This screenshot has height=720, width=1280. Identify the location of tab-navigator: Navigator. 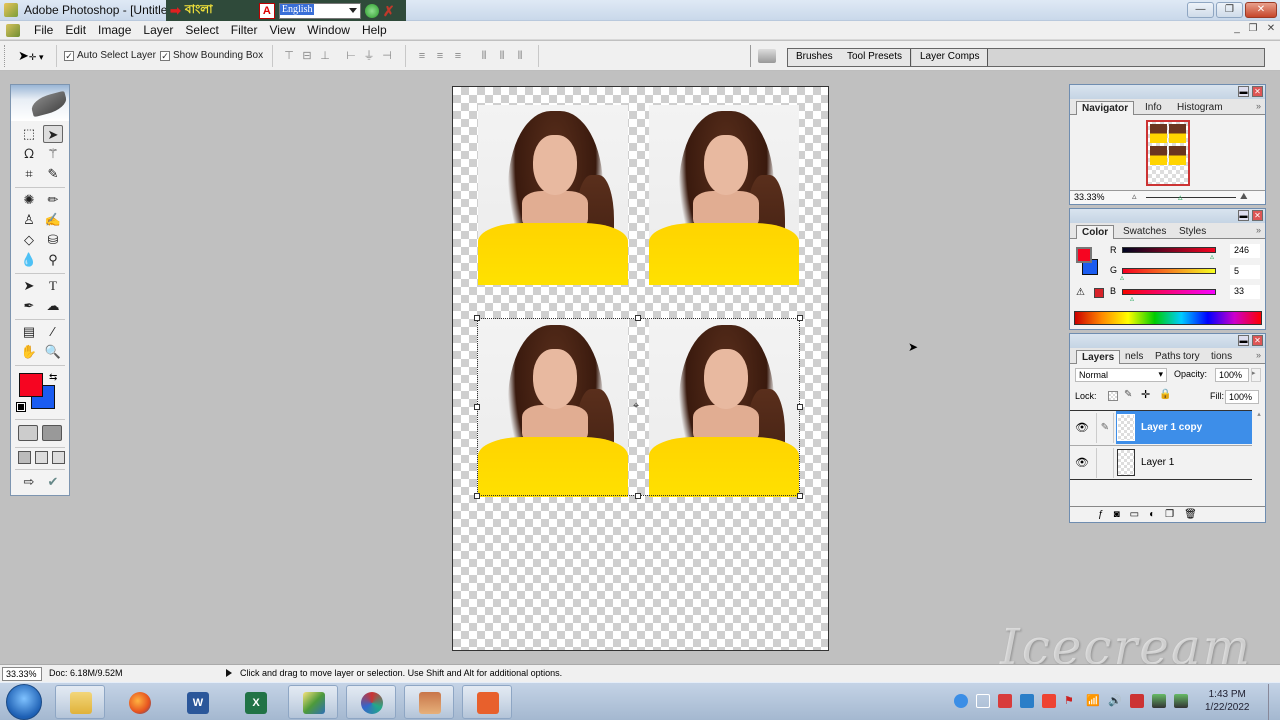
(1105, 108).